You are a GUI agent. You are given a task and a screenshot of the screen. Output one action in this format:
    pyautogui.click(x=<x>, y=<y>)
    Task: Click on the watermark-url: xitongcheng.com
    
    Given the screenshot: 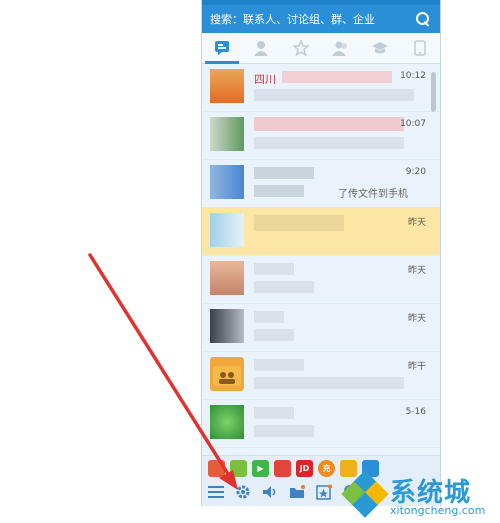 What is the action you would take?
    pyautogui.click(x=438, y=510)
    